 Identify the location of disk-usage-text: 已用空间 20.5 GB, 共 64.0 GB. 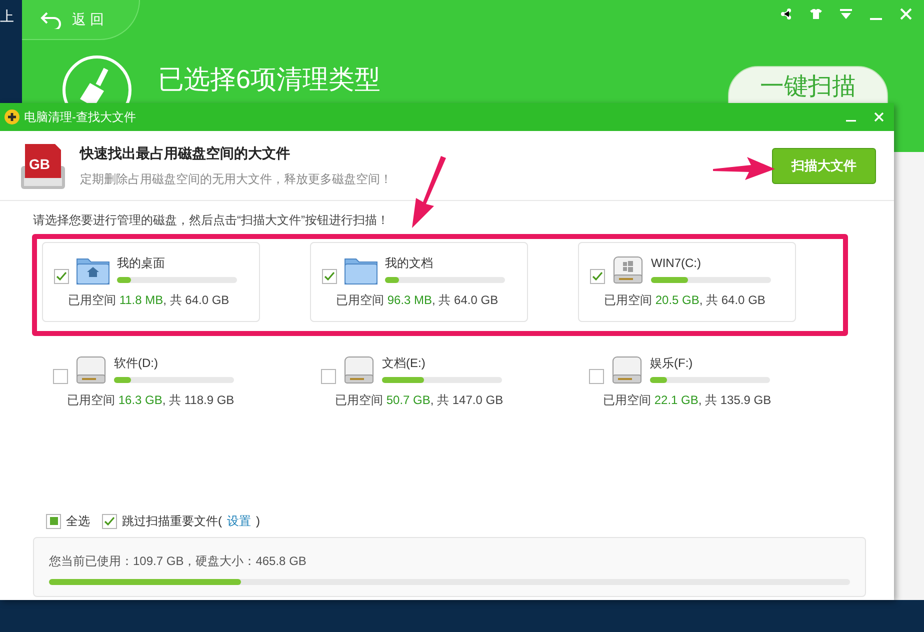
(685, 300).